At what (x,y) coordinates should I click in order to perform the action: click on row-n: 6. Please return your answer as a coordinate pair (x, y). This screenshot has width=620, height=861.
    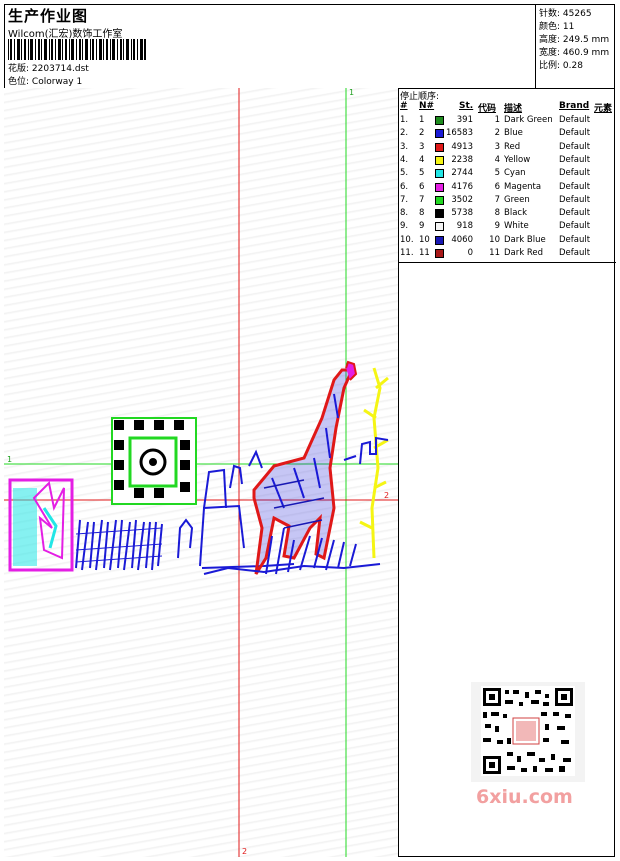
    Looking at the image, I should click on (422, 186).